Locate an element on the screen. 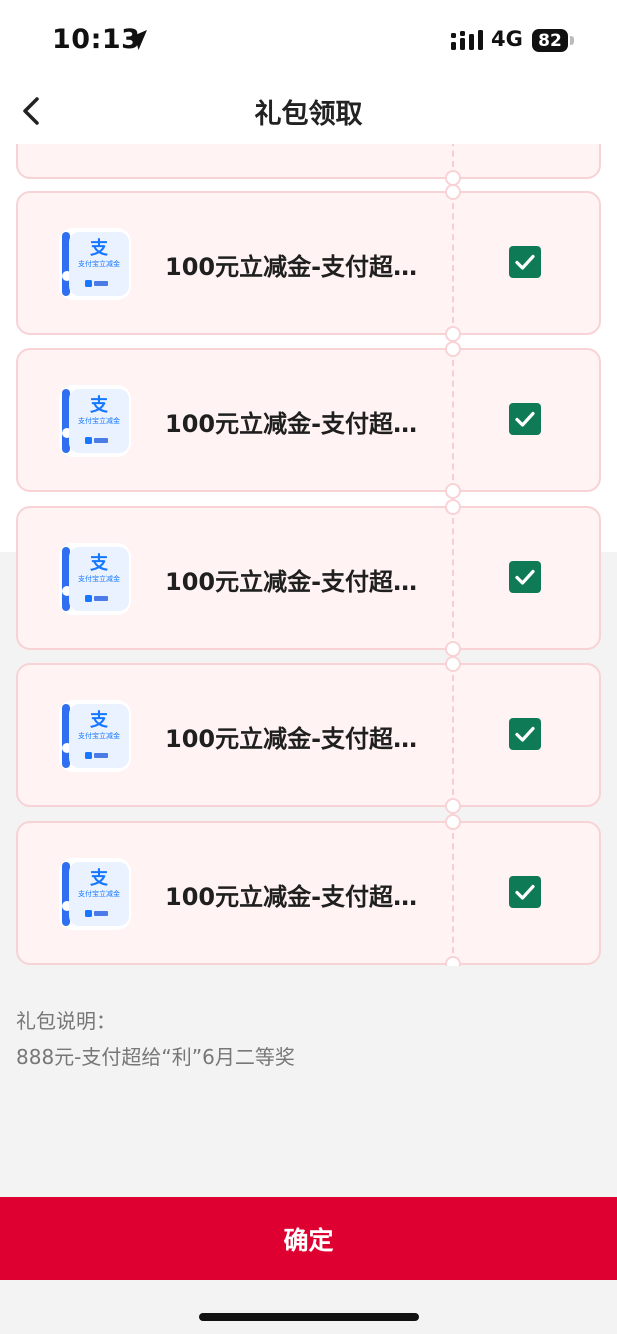  battery-icon: 82 is located at coordinates (550, 40).